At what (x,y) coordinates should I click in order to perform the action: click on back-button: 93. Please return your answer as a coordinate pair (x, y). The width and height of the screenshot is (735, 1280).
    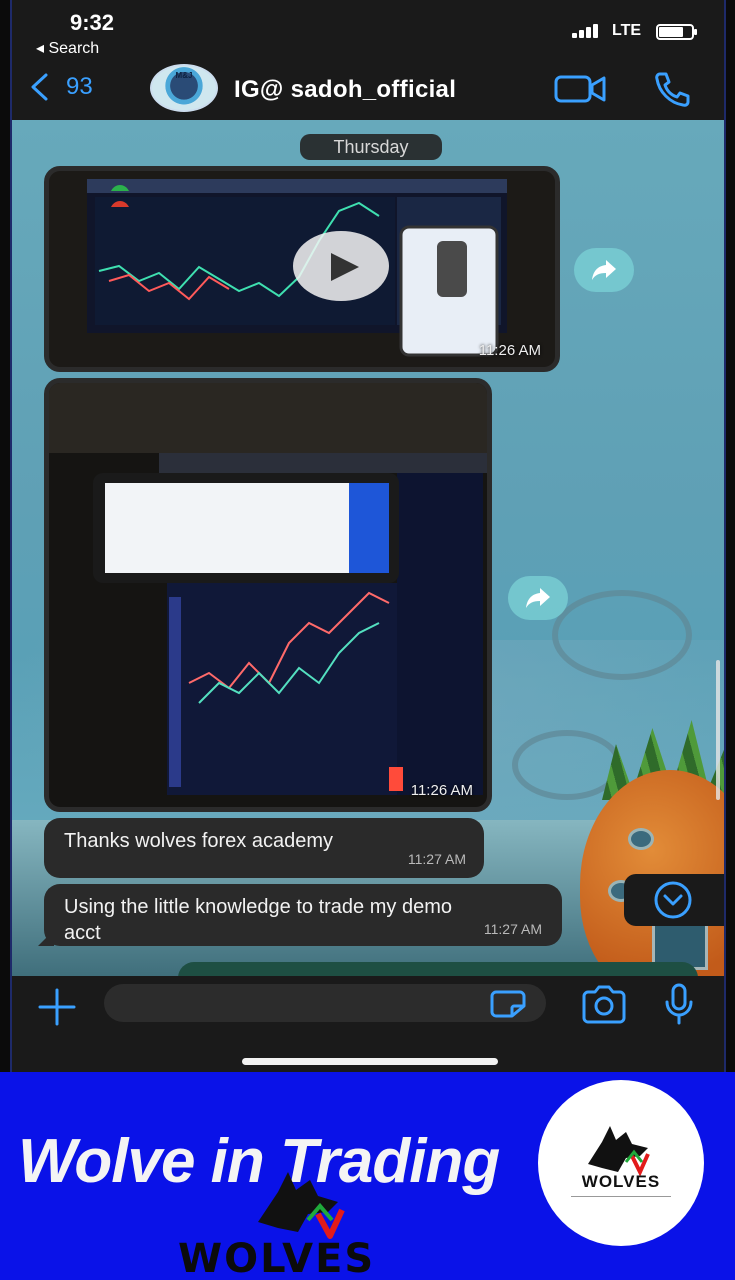
    Looking at the image, I should click on (60, 87).